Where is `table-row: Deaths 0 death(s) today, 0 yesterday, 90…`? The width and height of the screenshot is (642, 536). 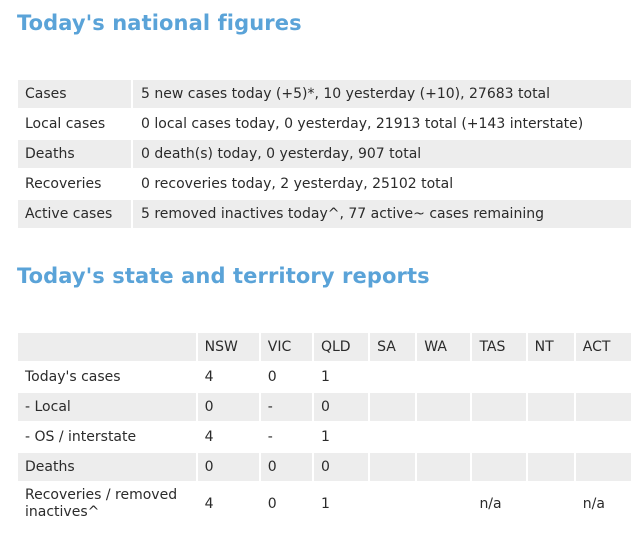
table-row: Deaths 0 death(s) today, 0 yesterday, 90… is located at coordinates (324, 154).